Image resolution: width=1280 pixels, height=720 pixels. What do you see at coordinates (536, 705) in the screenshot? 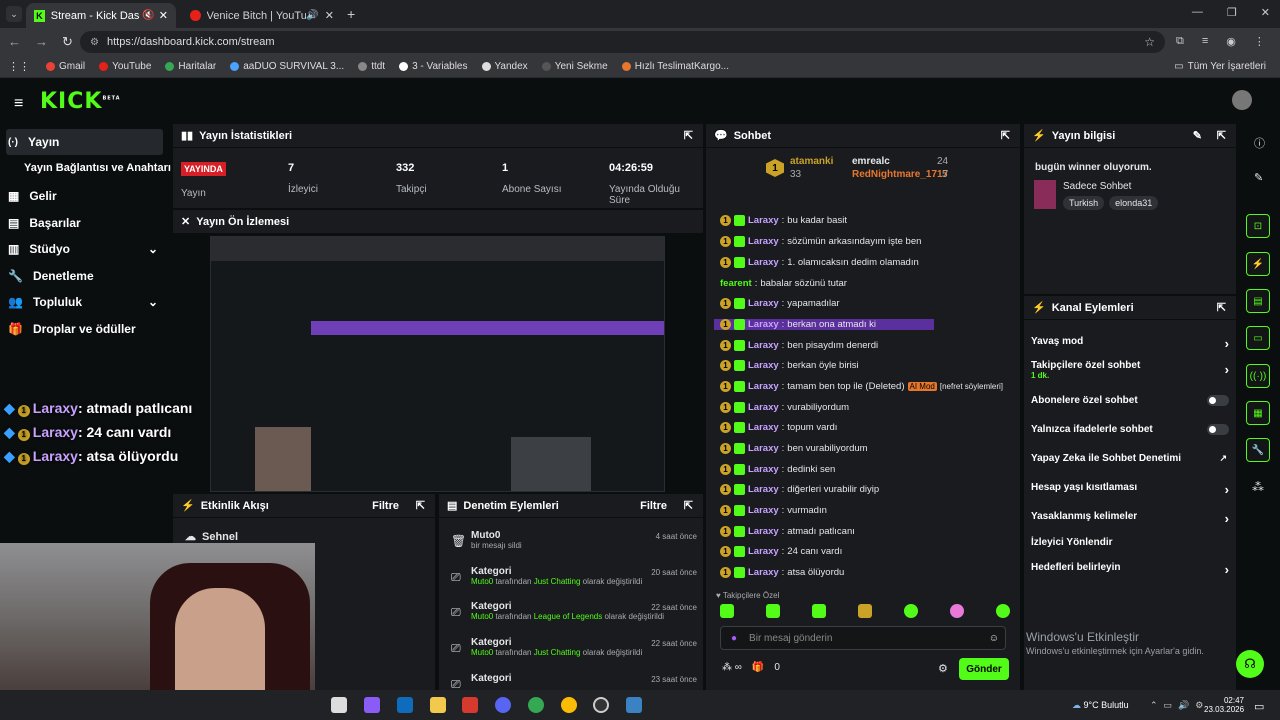
I see `chrome-icon` at bounding box center [536, 705].